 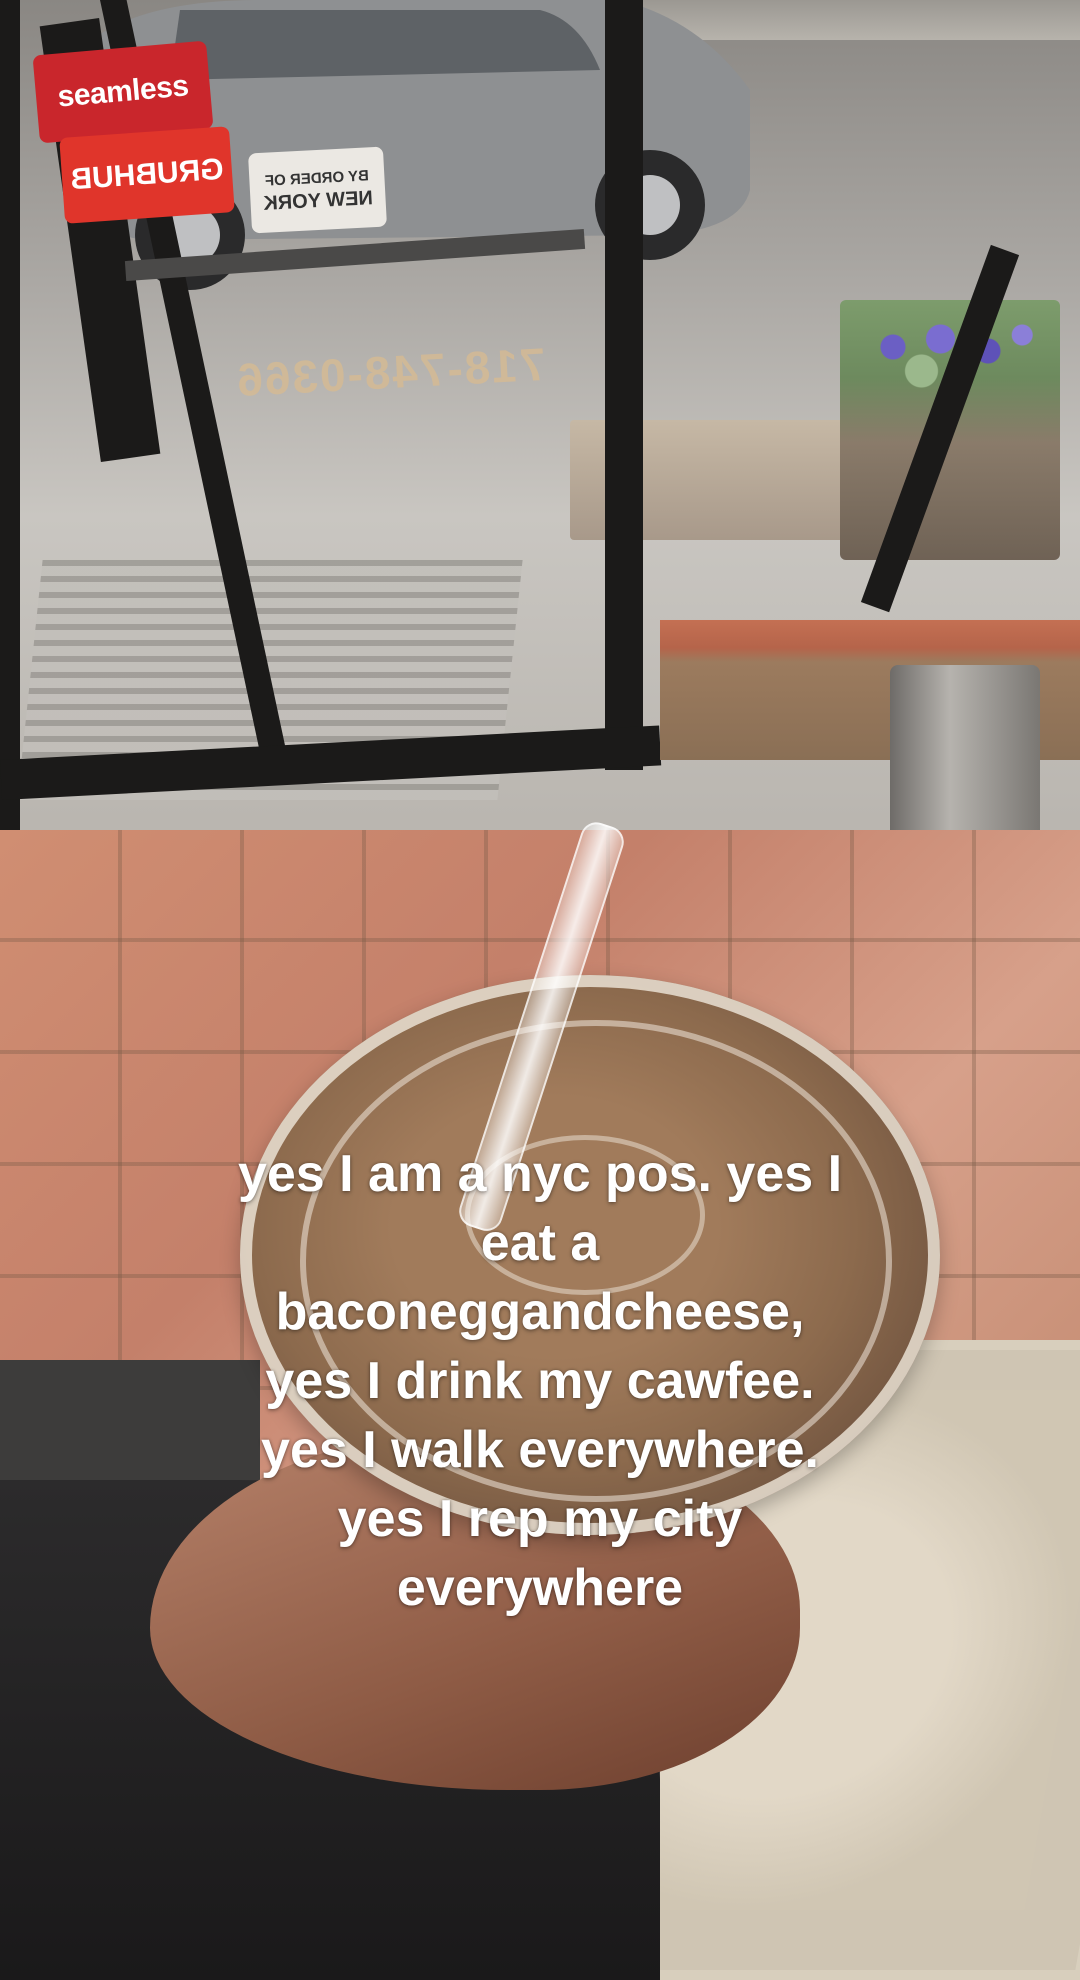 What do you see at coordinates (540, 1243) in the screenshot?
I see `caption-line: eat a` at bounding box center [540, 1243].